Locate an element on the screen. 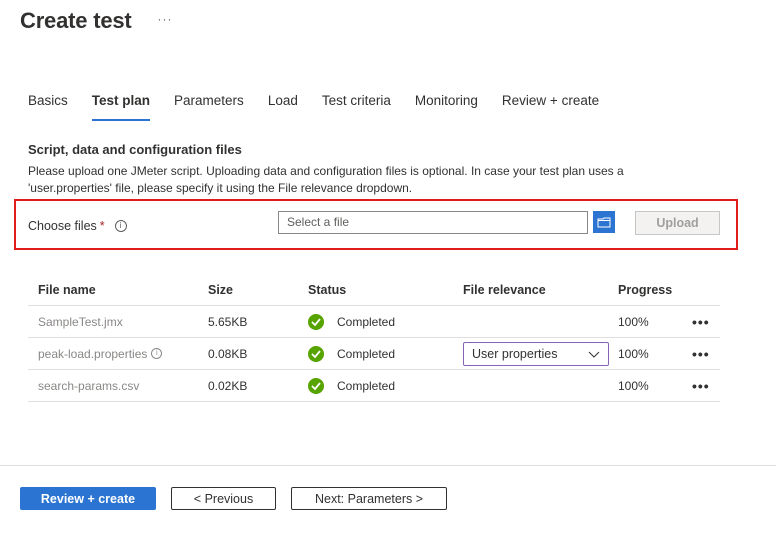 This screenshot has width=776, height=534. section-heading: Script, data and configuration files is located at coordinates (135, 149).